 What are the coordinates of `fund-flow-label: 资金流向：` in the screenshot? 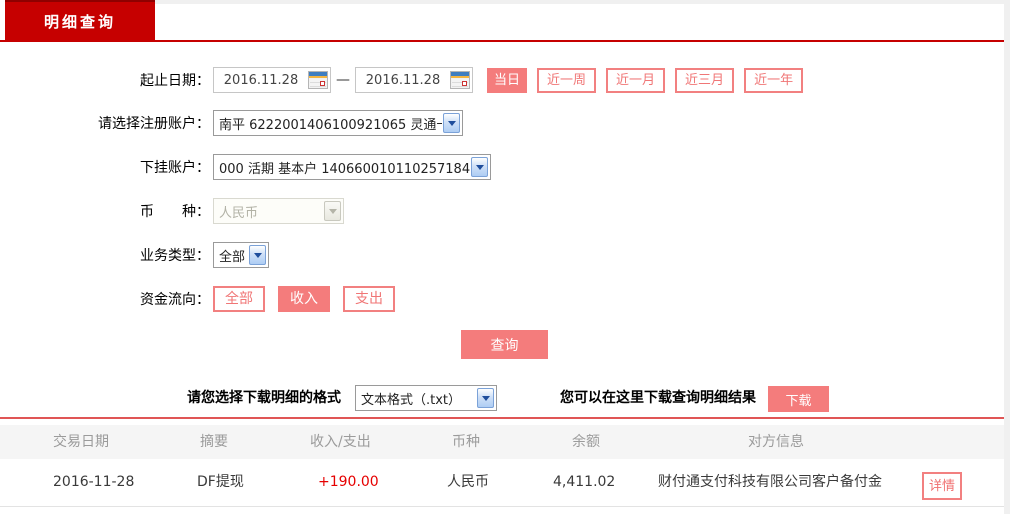 It's located at (175, 300).